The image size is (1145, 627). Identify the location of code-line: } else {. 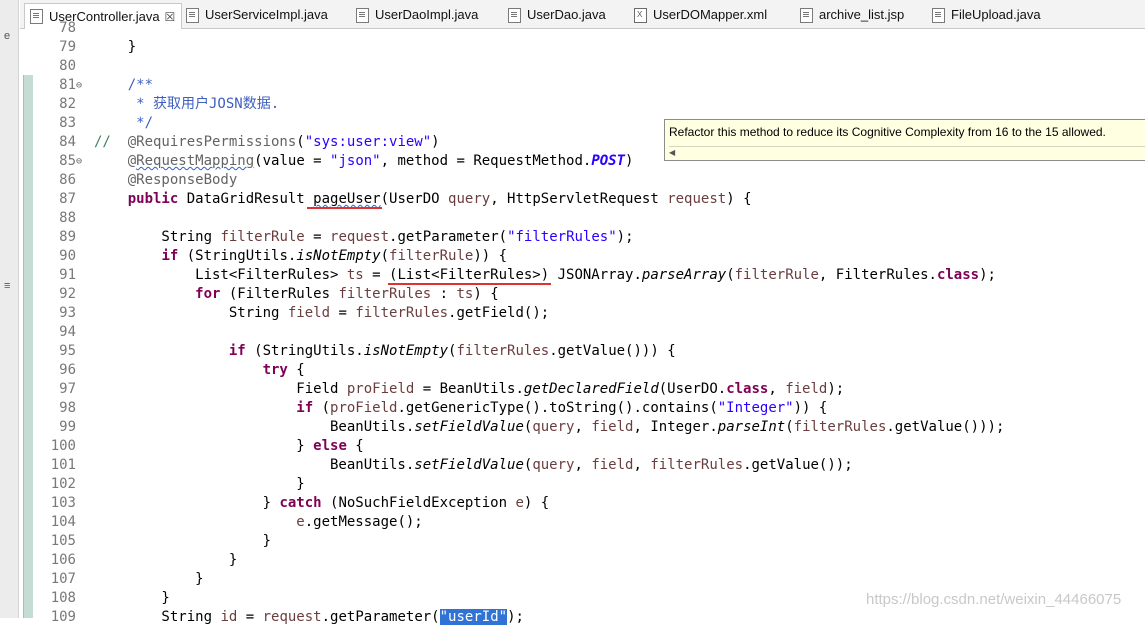
(229, 446).